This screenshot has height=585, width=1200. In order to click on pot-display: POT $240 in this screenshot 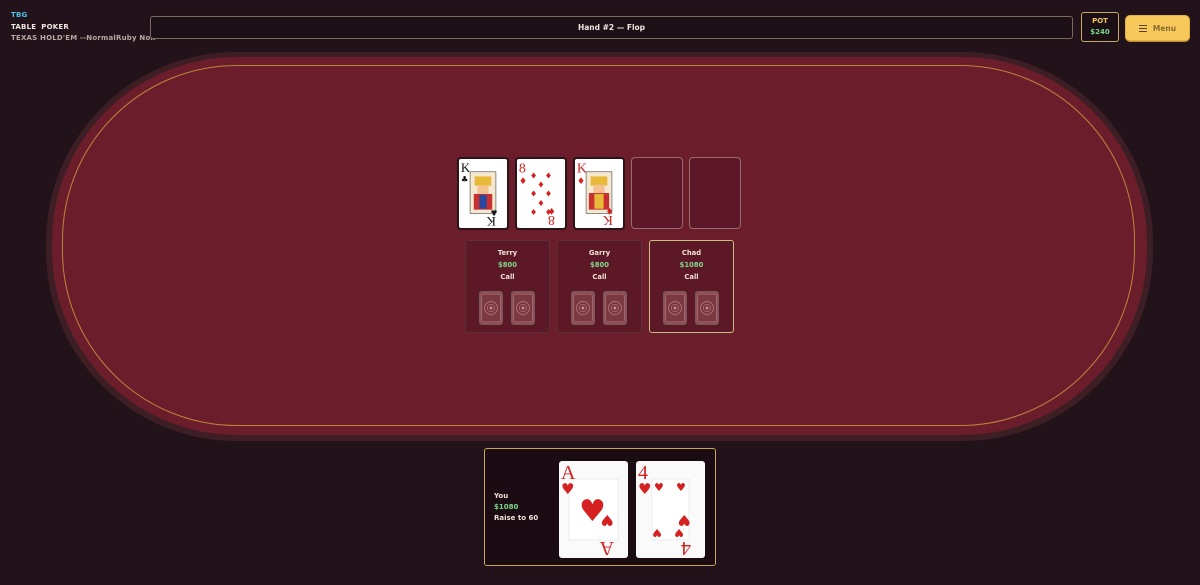, I will do `click(1100, 27)`.